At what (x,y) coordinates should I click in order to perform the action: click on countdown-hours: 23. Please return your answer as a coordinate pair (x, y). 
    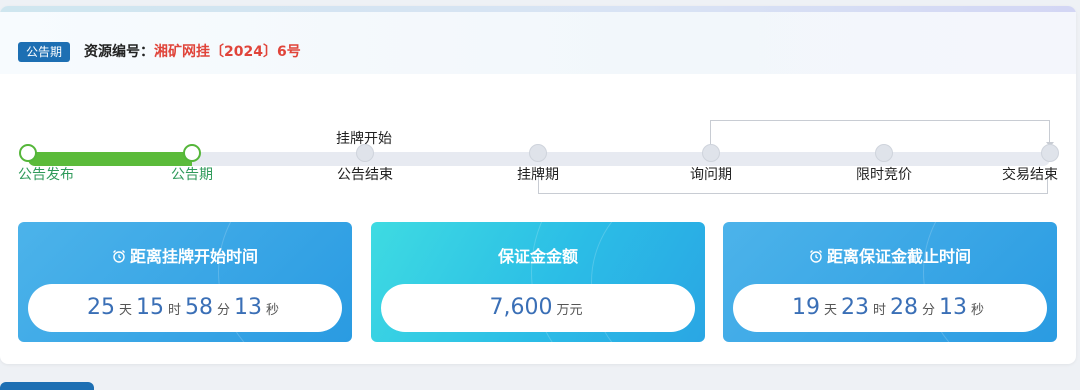
    Looking at the image, I should click on (854, 307).